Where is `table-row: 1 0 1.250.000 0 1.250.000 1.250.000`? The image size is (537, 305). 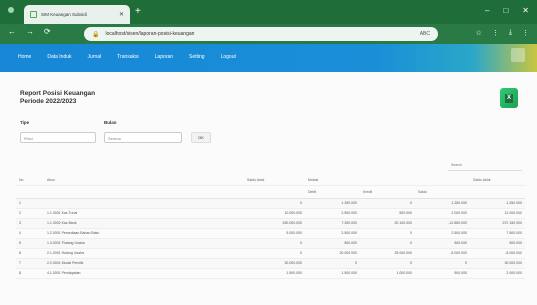 table-row: 1 0 1.250.000 0 1.250.000 1.250.000 is located at coordinates (270, 203).